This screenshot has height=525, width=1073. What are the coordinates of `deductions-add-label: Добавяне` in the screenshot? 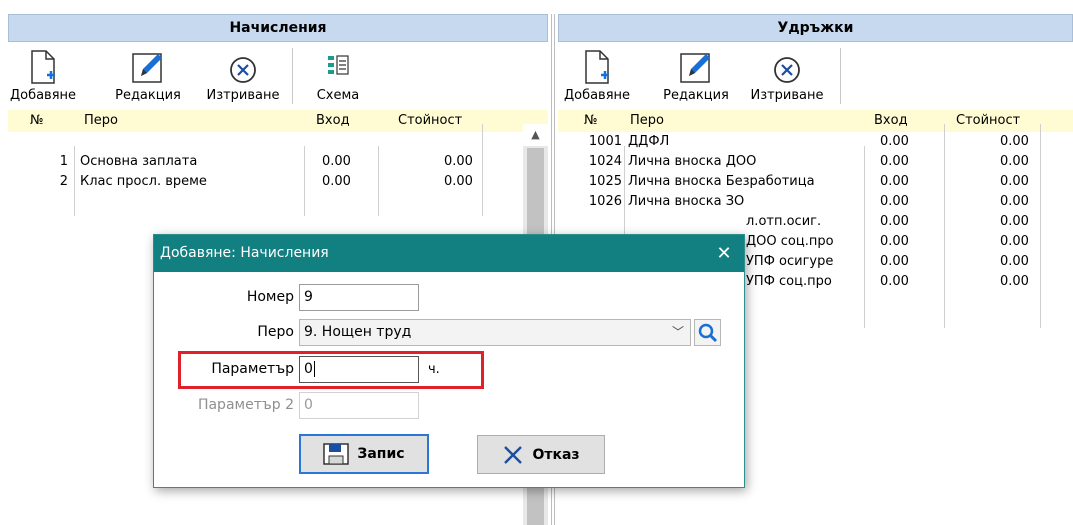 It's located at (597, 95).